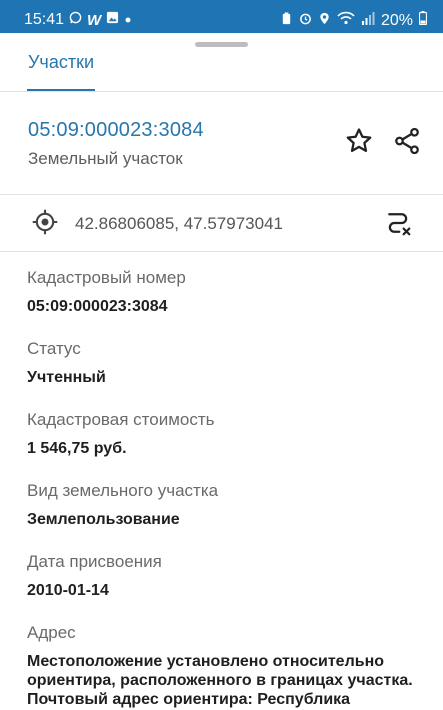 This screenshot has width=443, height=710. I want to click on clock: 15:41, so click(44, 19).